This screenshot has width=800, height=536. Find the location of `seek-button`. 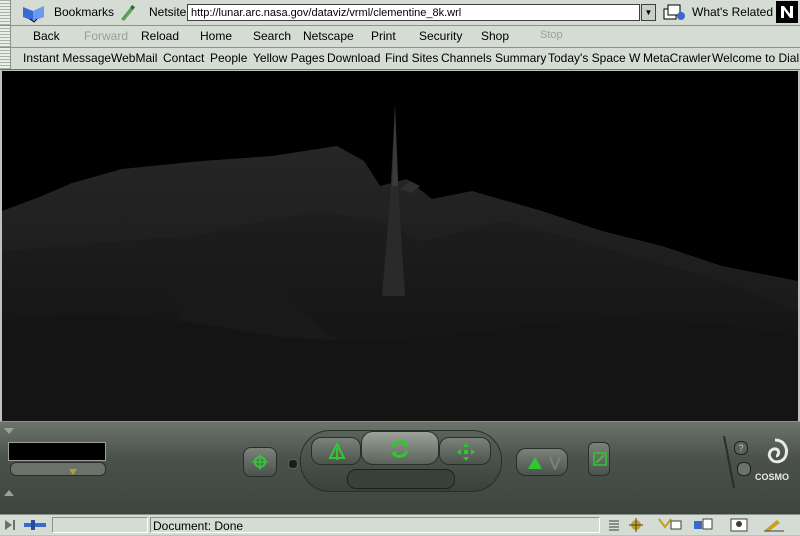

seek-button is located at coordinates (260, 462).